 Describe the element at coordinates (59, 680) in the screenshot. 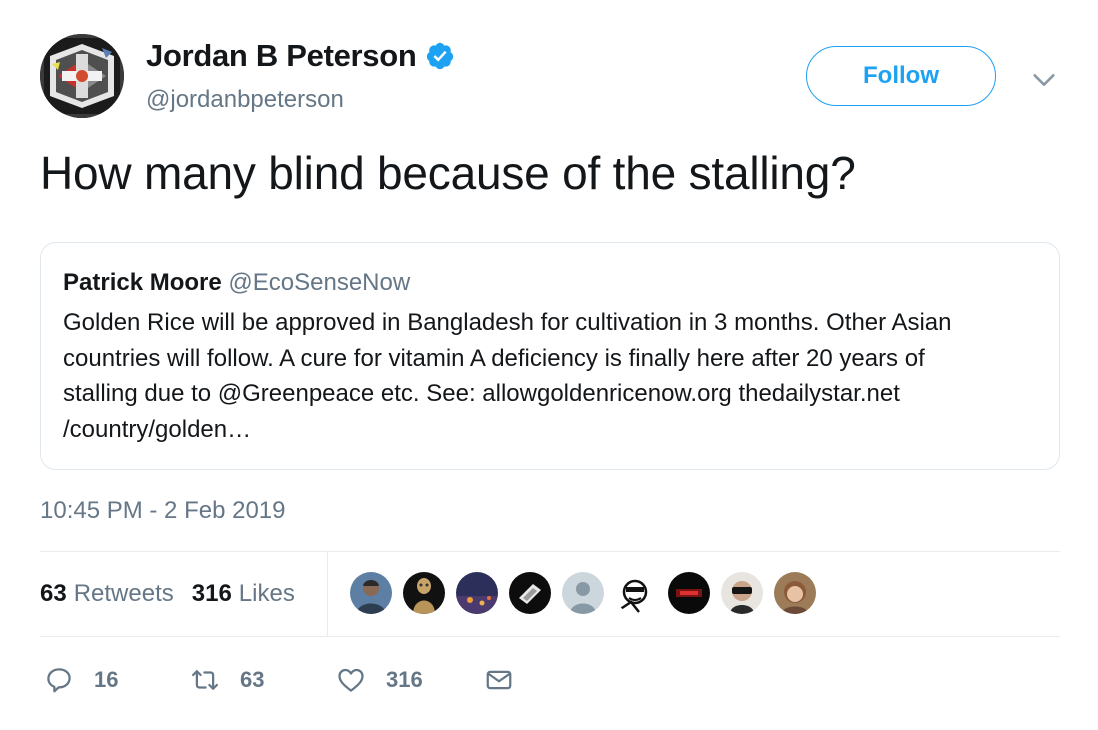

I see `reply-icon` at that location.